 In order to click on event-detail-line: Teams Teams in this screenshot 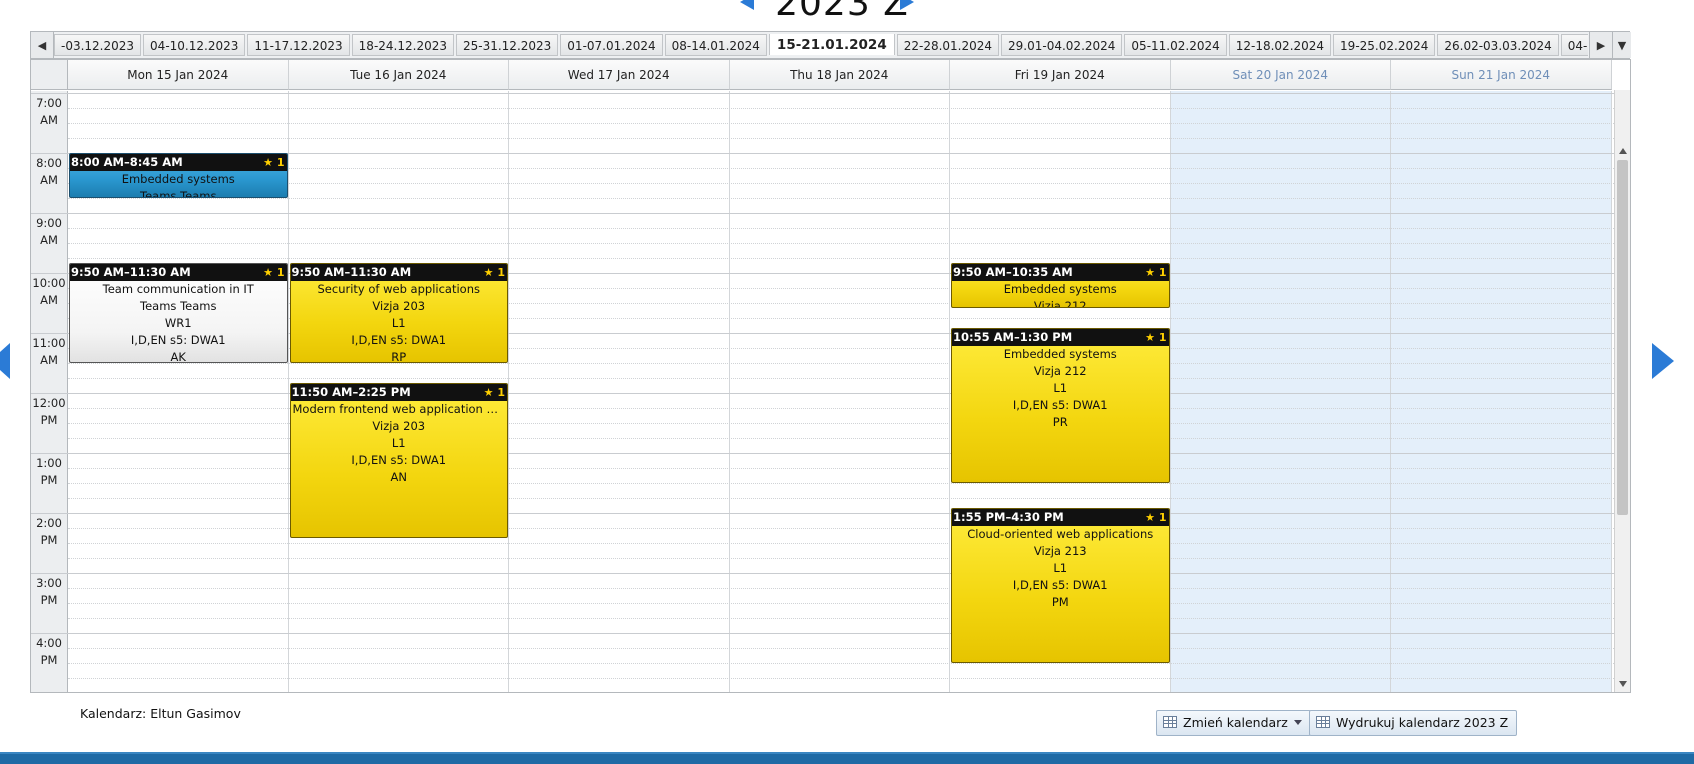, I will do `click(178, 193)`.